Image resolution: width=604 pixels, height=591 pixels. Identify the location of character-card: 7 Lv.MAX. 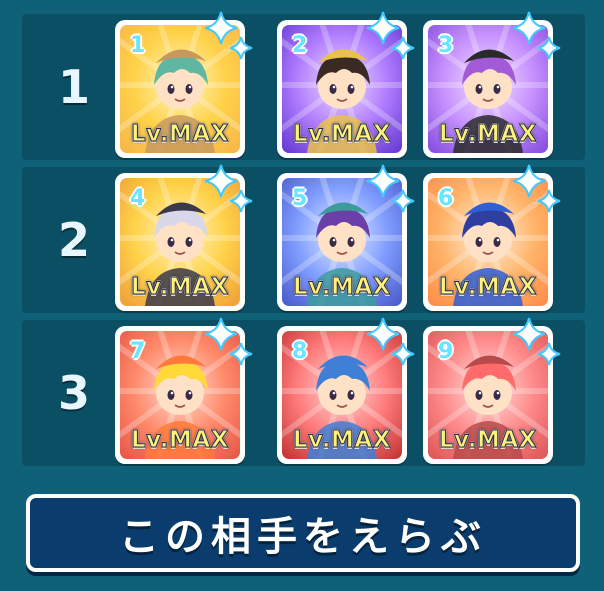
(184, 390).